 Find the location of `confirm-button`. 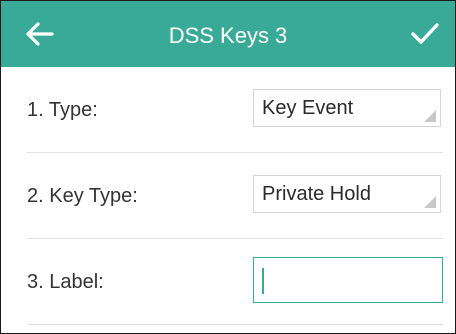

confirm-button is located at coordinates (425, 34).